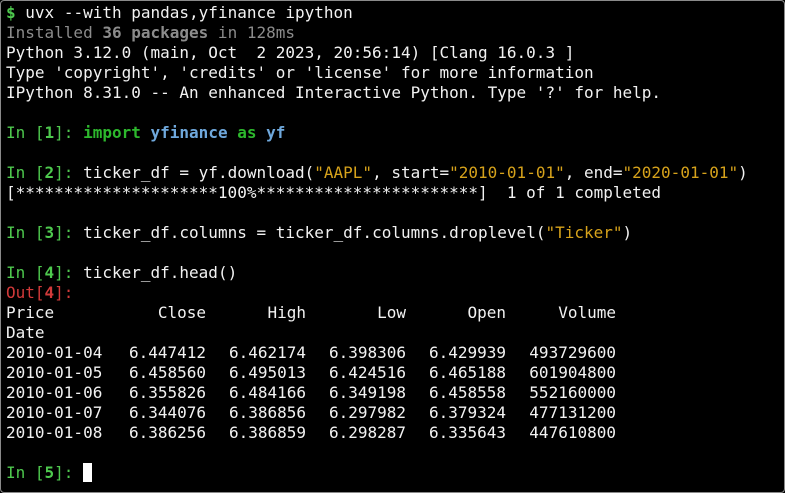  Describe the element at coordinates (467, 392) in the screenshot. I see `cell-open: 6.458558` at that location.